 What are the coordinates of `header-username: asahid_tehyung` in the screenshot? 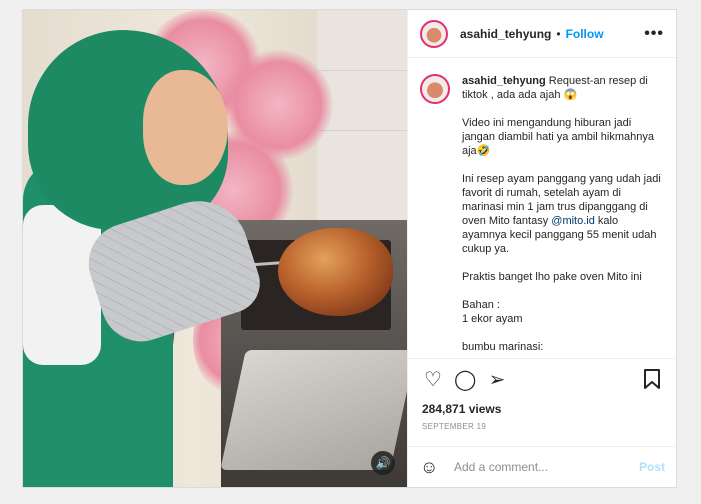 It's located at (505, 34).